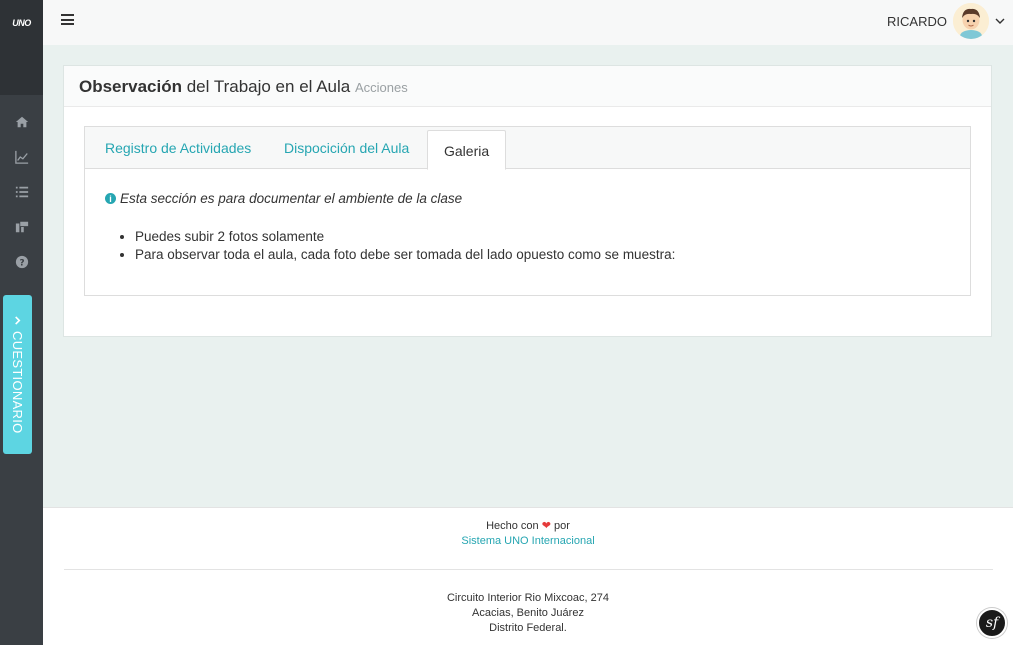 This screenshot has width=1013, height=645. What do you see at coordinates (22, 227) in the screenshot?
I see `tasks-icon` at bounding box center [22, 227].